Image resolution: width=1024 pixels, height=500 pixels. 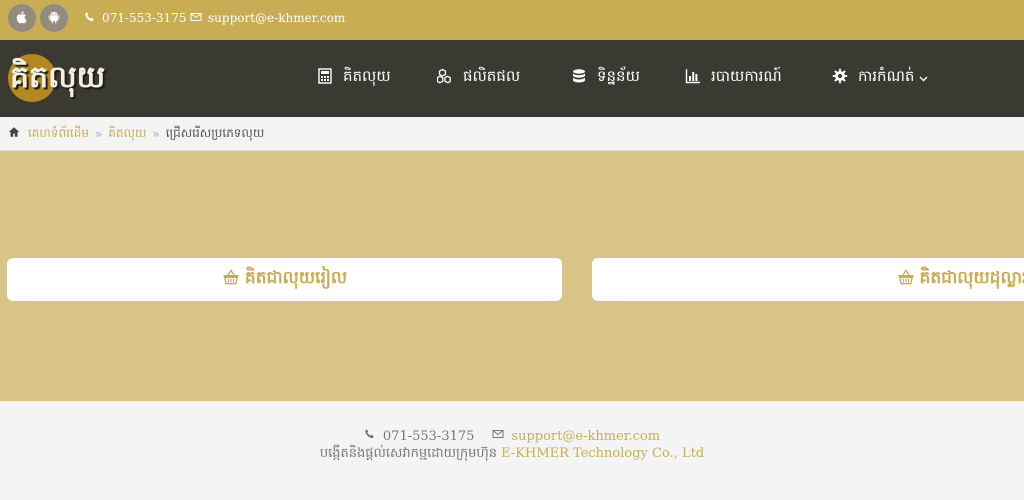 I want to click on nav-item-products: ផលិតផល, so click(x=478, y=78).